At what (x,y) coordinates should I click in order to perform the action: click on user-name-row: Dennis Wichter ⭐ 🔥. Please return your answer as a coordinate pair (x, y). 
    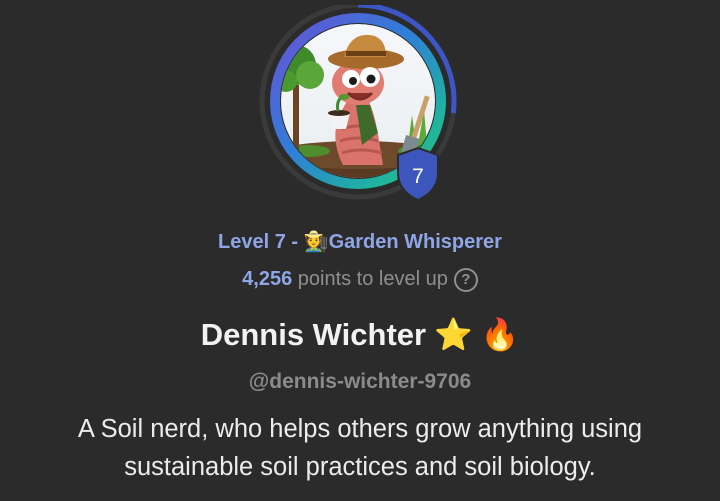
    Looking at the image, I should click on (360, 335).